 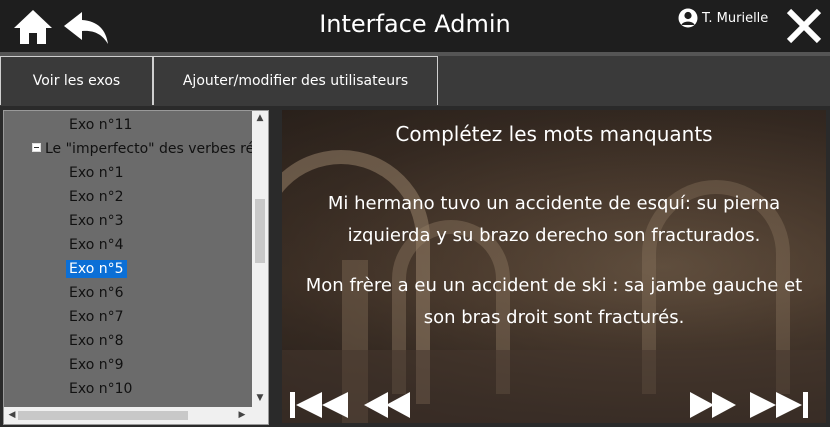 I want to click on user-info: T. Murielle, so click(x=723, y=18).